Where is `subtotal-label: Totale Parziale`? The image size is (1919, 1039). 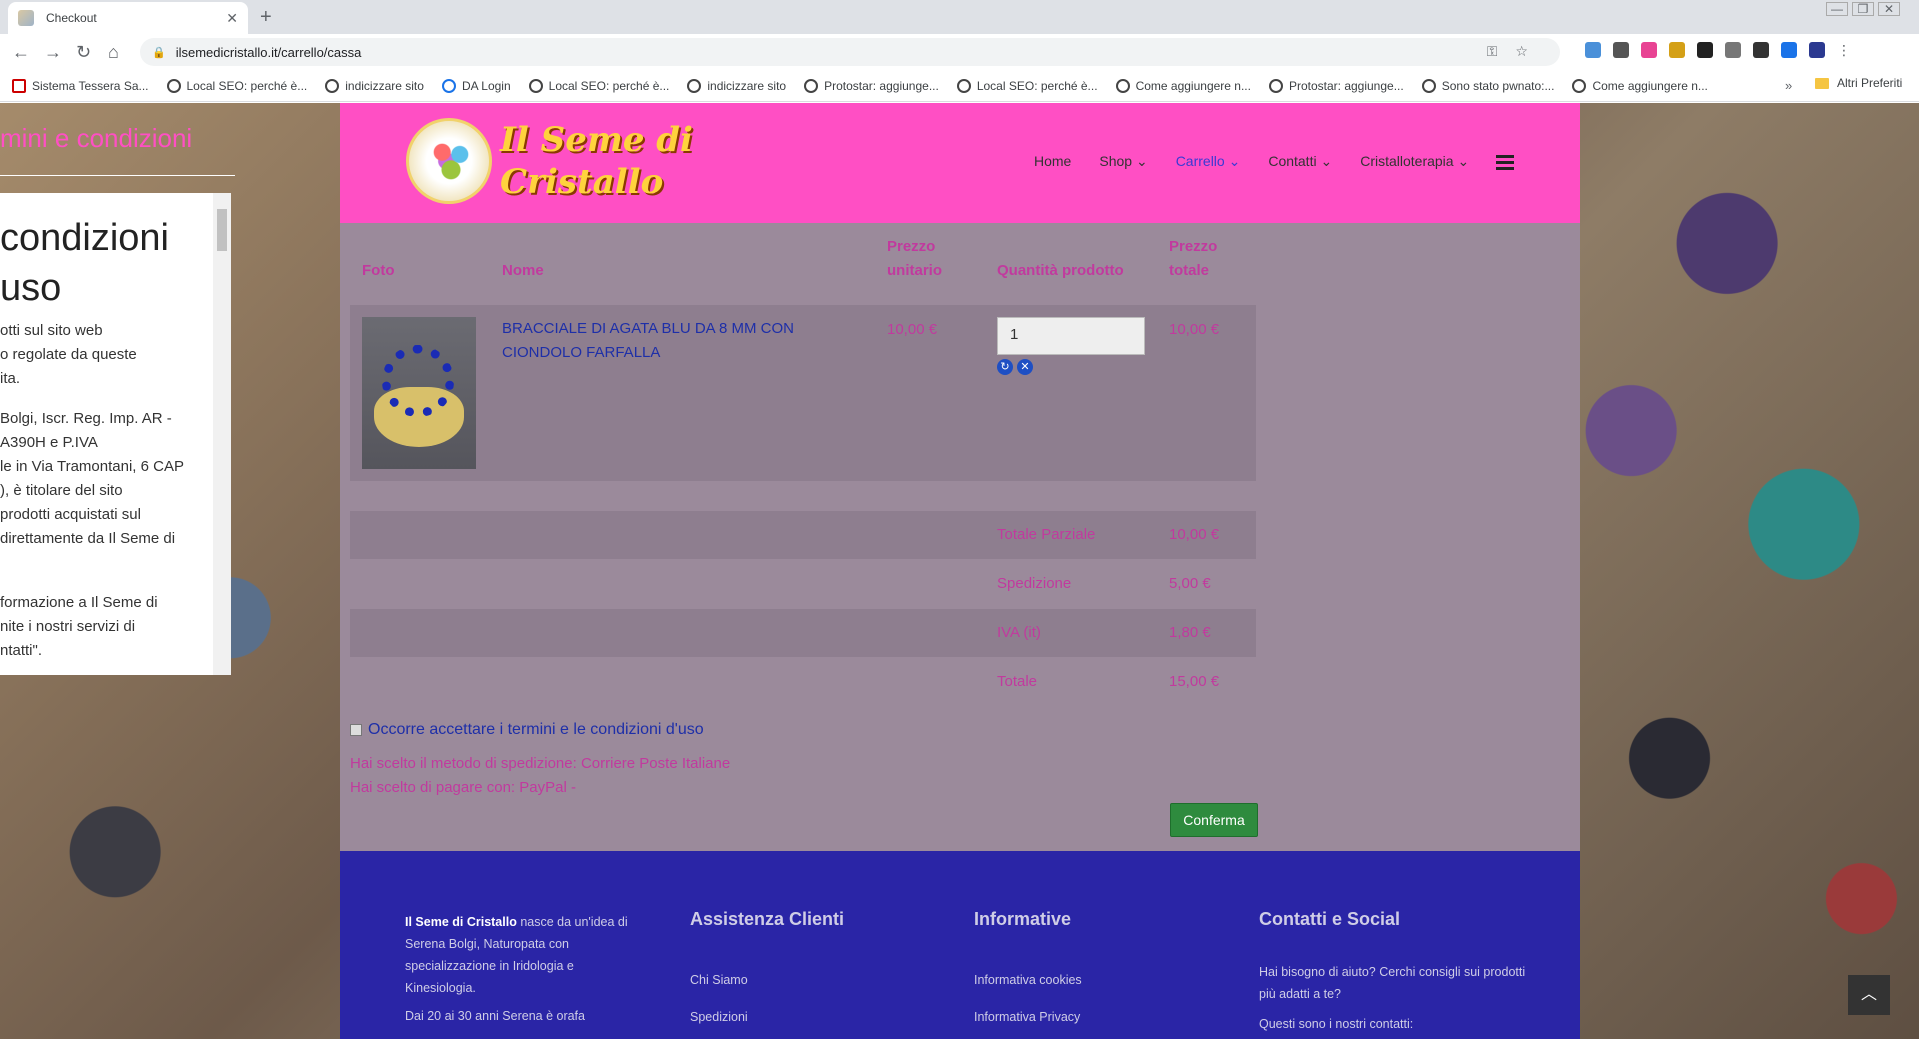 subtotal-label: Totale Parziale is located at coordinates (1046, 534).